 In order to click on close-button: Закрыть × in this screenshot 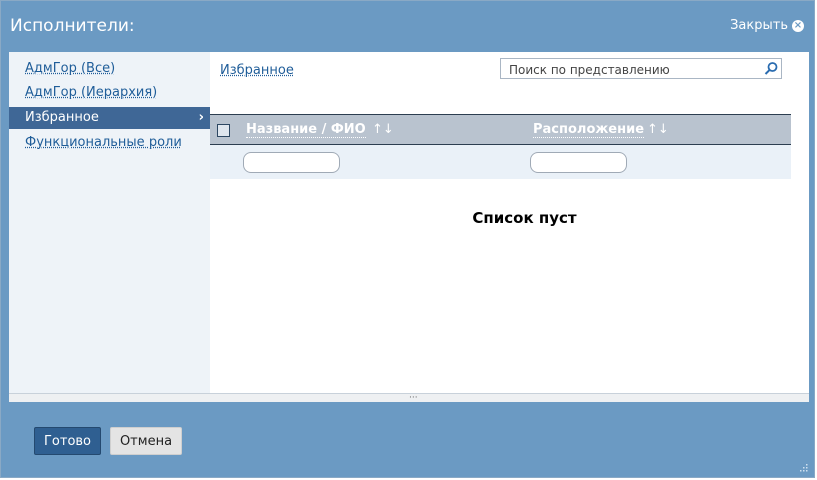, I will do `click(767, 25)`.